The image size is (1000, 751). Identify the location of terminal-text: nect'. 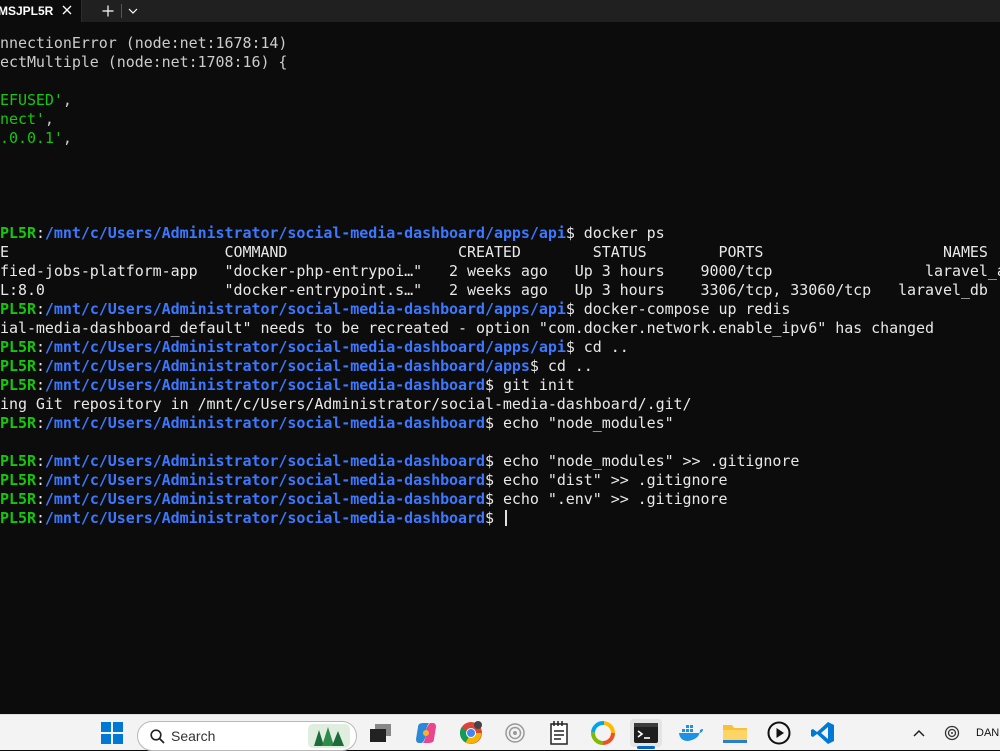
(22, 119).